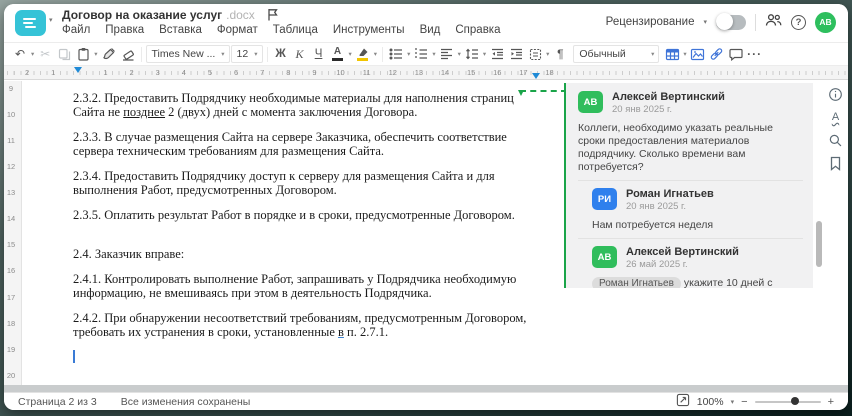 The image size is (852, 416). Describe the element at coordinates (375, 54) in the screenshot. I see `highlight-caret-icon: ▾` at that location.